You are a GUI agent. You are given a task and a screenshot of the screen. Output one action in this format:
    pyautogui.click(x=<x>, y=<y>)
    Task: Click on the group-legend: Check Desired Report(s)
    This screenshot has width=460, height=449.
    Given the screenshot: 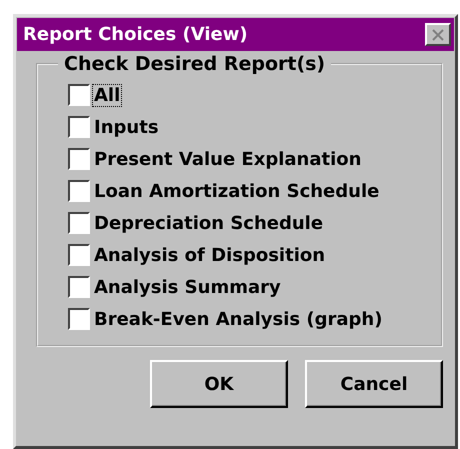 What is the action you would take?
    pyautogui.click(x=195, y=64)
    